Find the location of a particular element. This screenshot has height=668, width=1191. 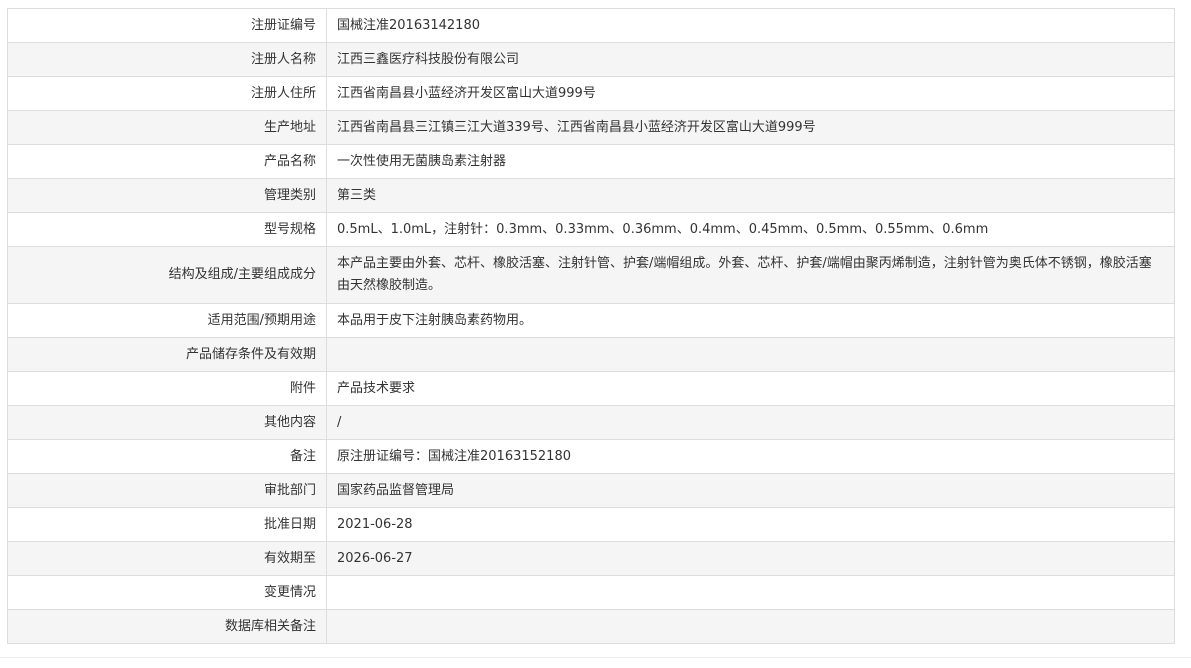

table-row: 变更情况 is located at coordinates (591, 592).